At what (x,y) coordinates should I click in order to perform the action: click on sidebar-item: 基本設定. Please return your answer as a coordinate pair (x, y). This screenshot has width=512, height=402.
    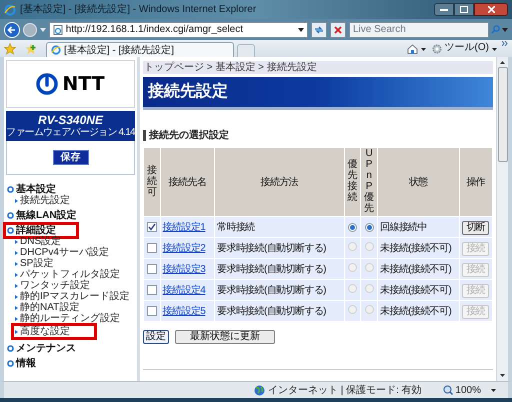
    Looking at the image, I should click on (31, 189).